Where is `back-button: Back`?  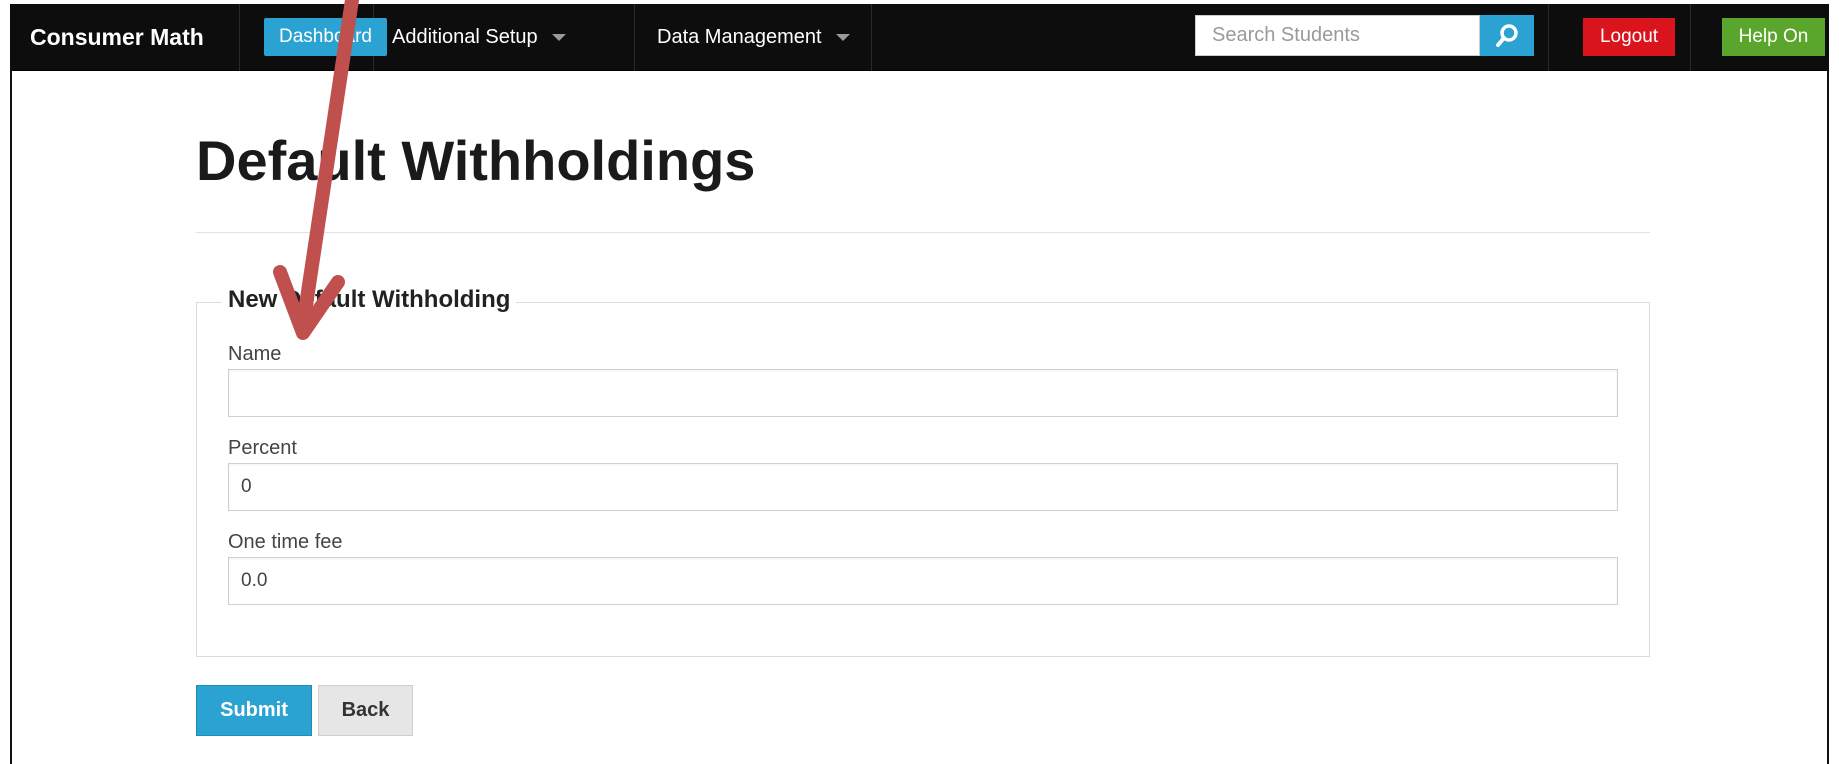
back-button: Back is located at coordinates (365, 710).